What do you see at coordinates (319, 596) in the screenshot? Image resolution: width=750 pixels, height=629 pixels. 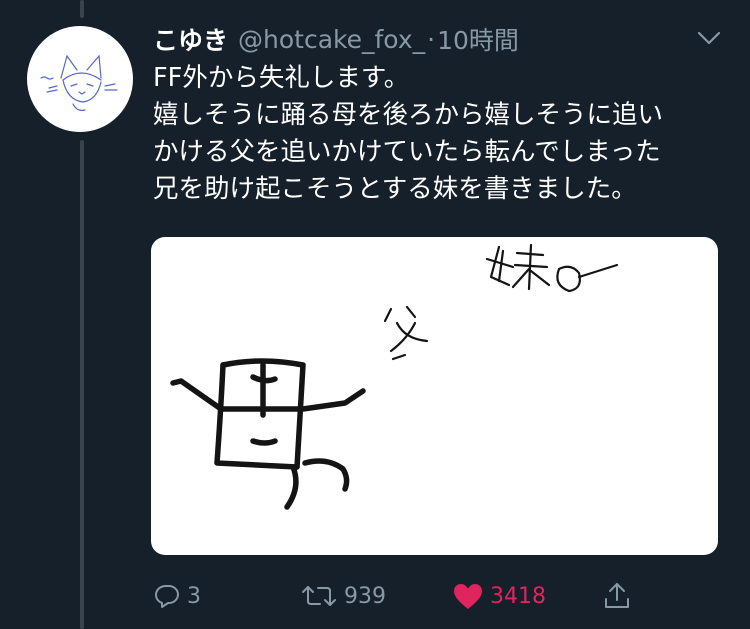 I see `retweet-icon` at bounding box center [319, 596].